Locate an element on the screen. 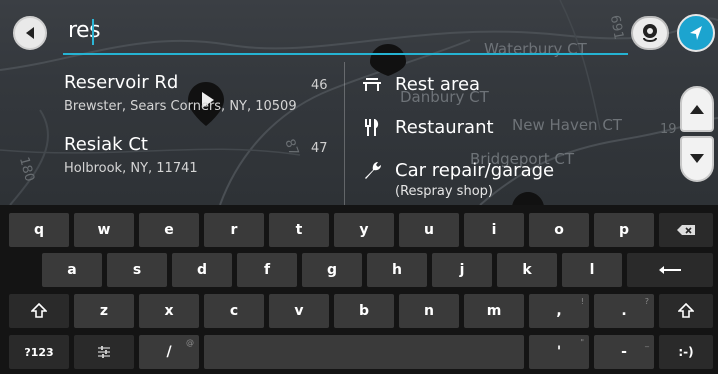 The image size is (718, 374). key-e: e is located at coordinates (169, 230).